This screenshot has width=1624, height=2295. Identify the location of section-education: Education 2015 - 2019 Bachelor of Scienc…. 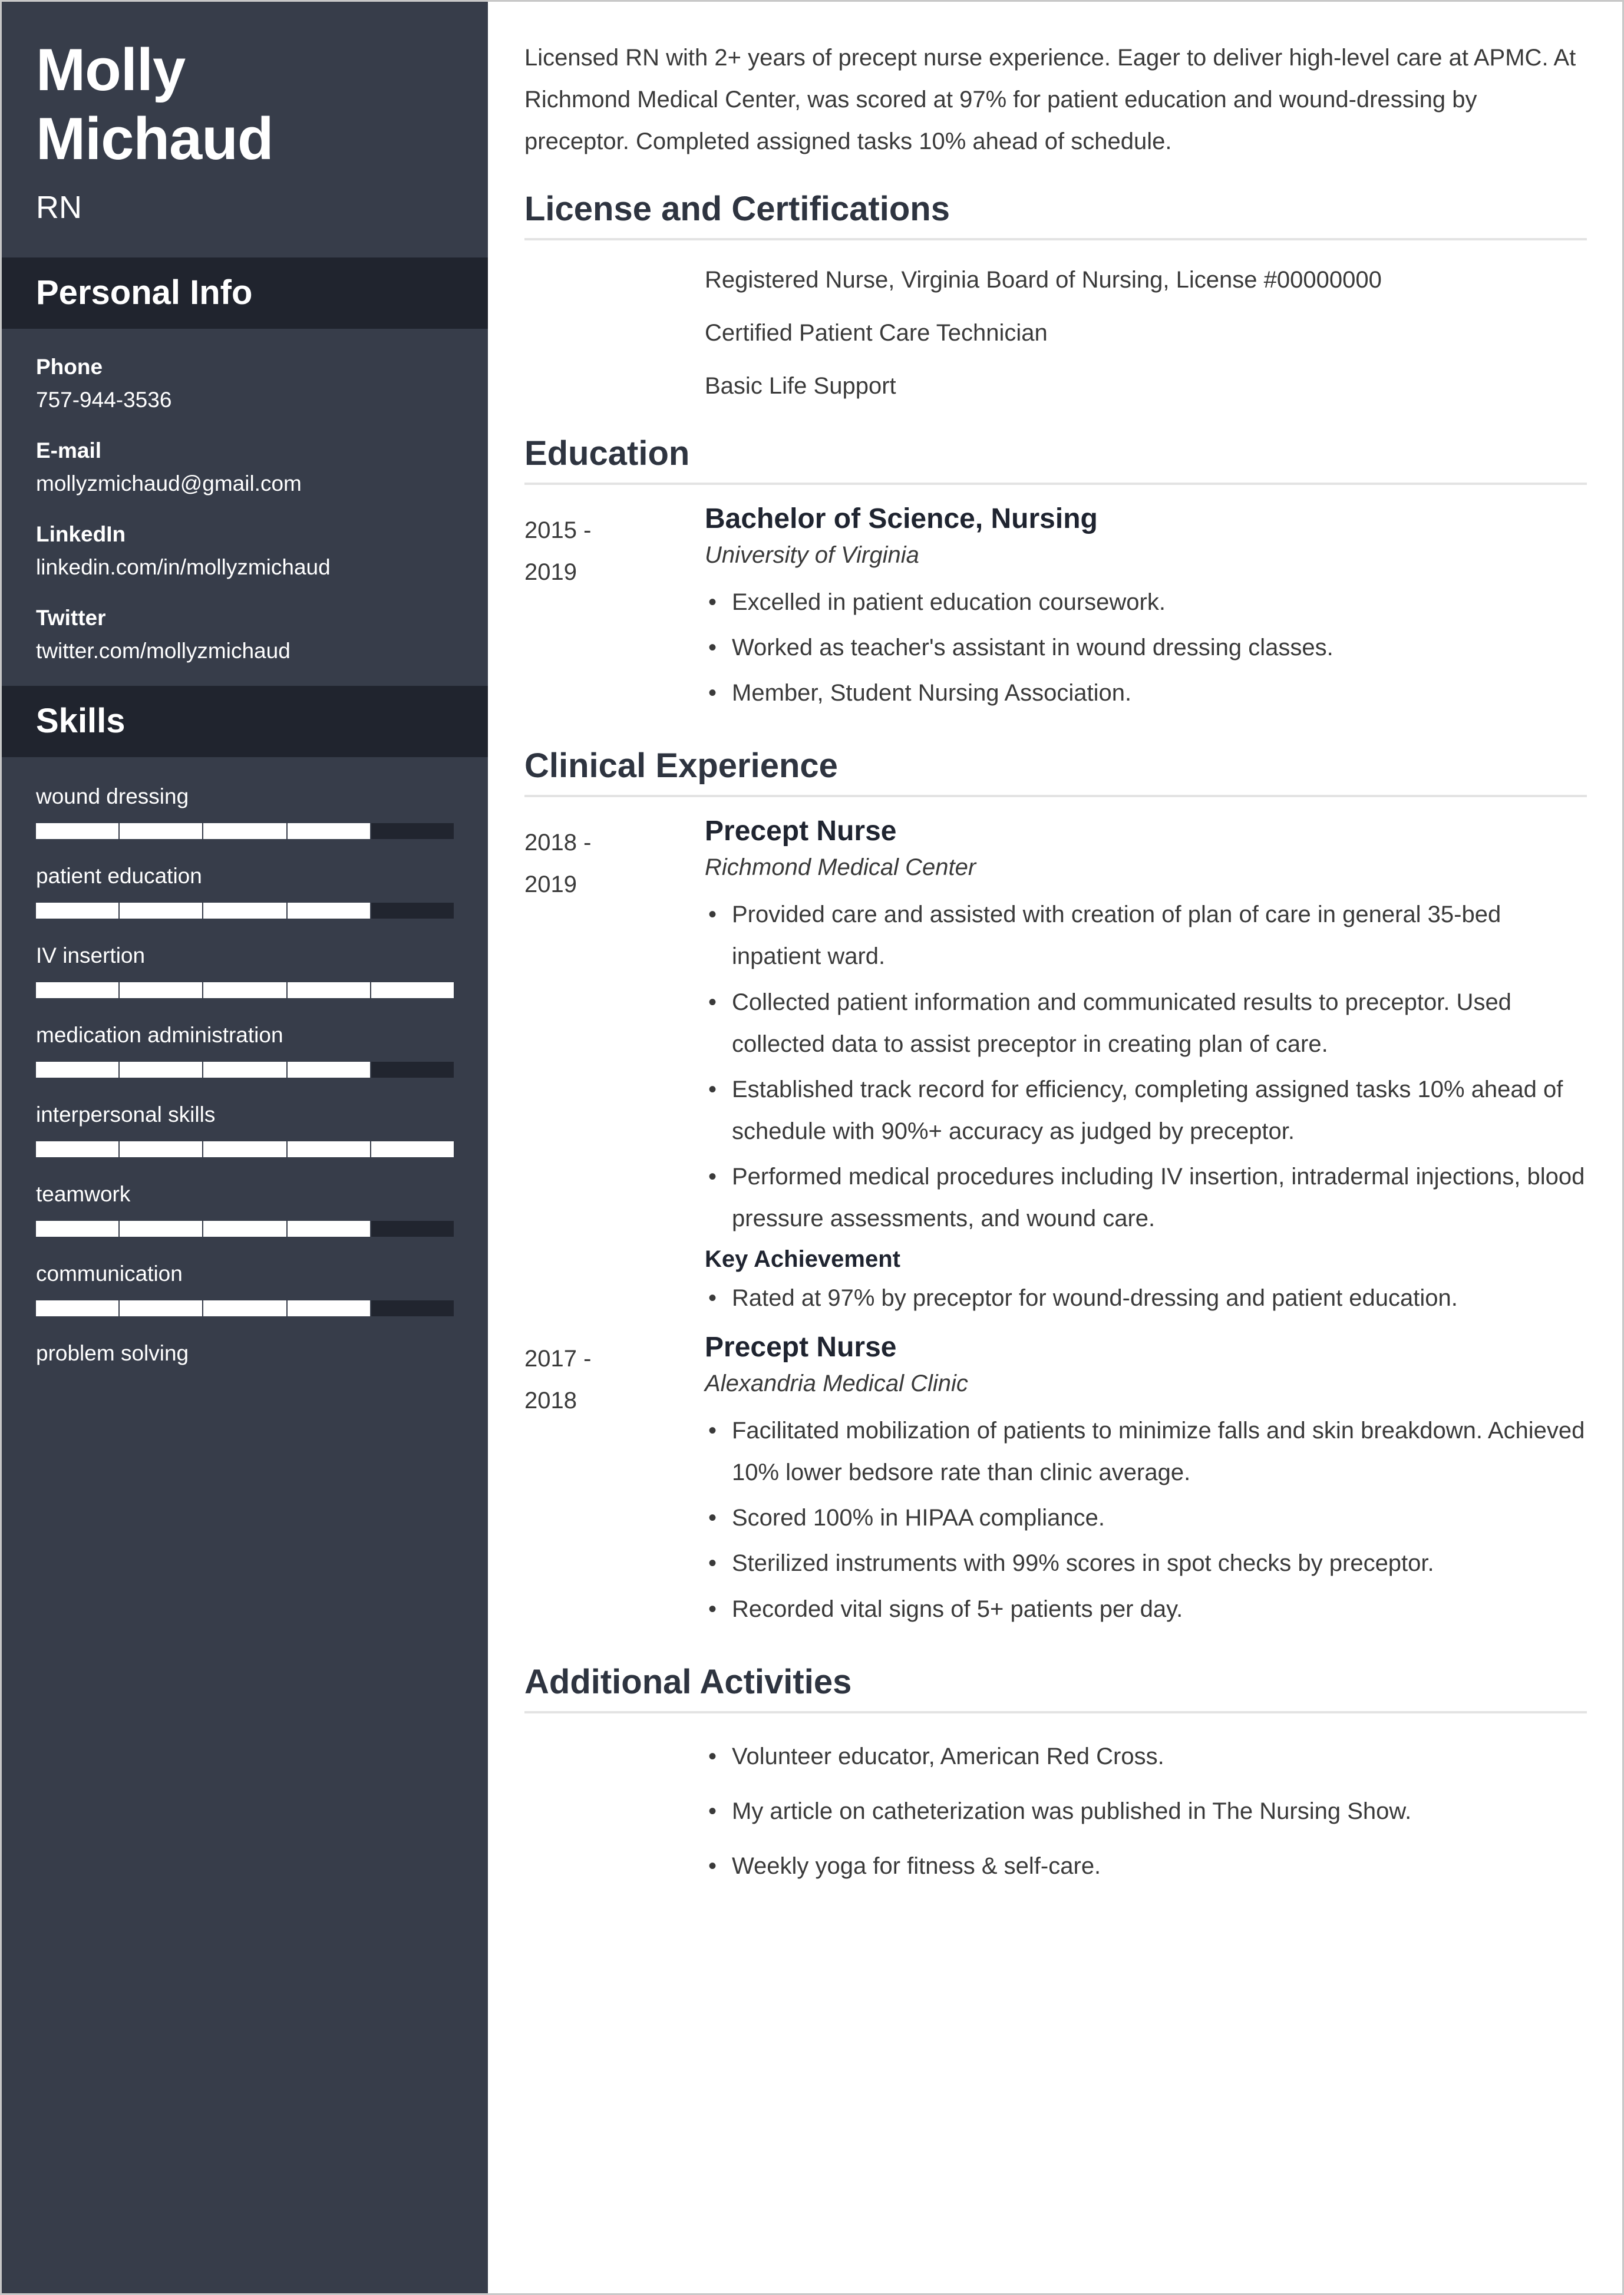
(1055, 576).